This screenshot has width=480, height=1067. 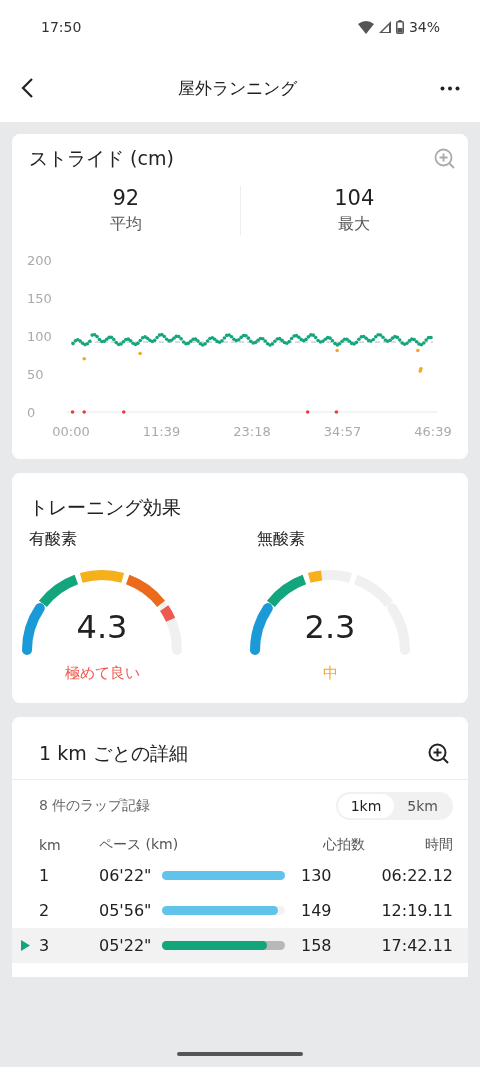 What do you see at coordinates (35, 374) in the screenshot?
I see `y-axis-label: 50` at bounding box center [35, 374].